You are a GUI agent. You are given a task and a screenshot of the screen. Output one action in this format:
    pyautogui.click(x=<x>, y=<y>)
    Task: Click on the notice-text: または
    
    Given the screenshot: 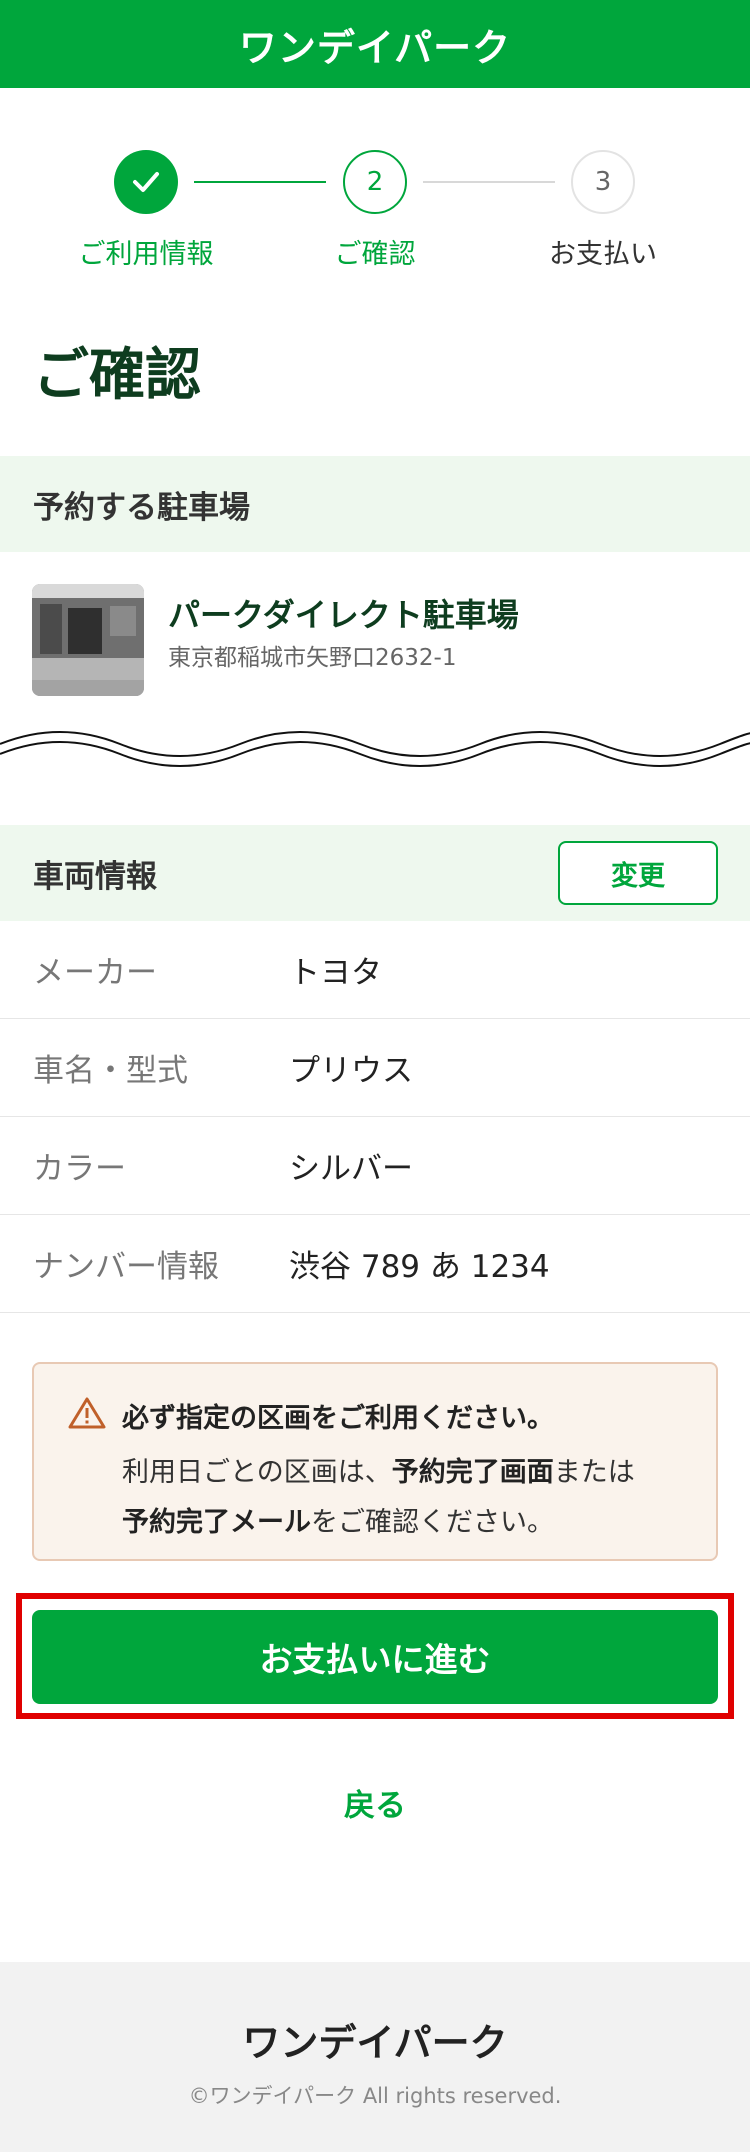 What is the action you would take?
    pyautogui.click(x=594, y=1472)
    